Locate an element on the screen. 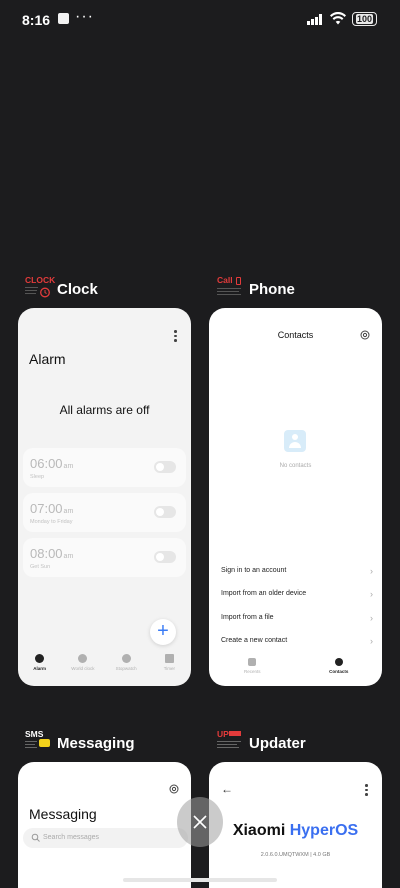 The height and width of the screenshot is (888, 400). clock-app-icon: CLOCK is located at coordinates (40, 289).